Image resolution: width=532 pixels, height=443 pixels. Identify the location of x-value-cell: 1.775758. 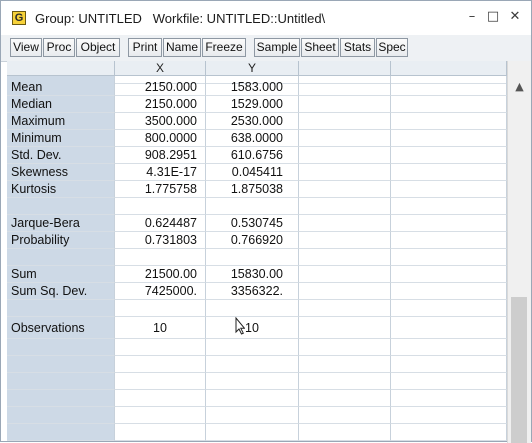
(160, 189).